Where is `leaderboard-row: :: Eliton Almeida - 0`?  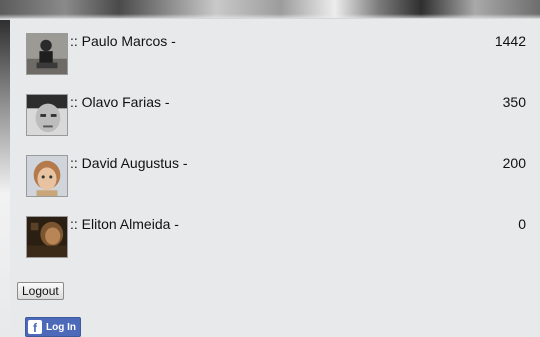
leaderboard-row: :: Eliton Almeida - 0 is located at coordinates (276, 238).